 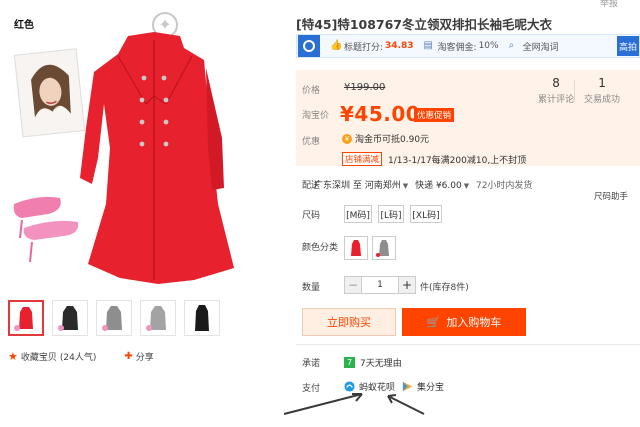 I want to click on thumbnail-grey, so click(x=114, y=318).